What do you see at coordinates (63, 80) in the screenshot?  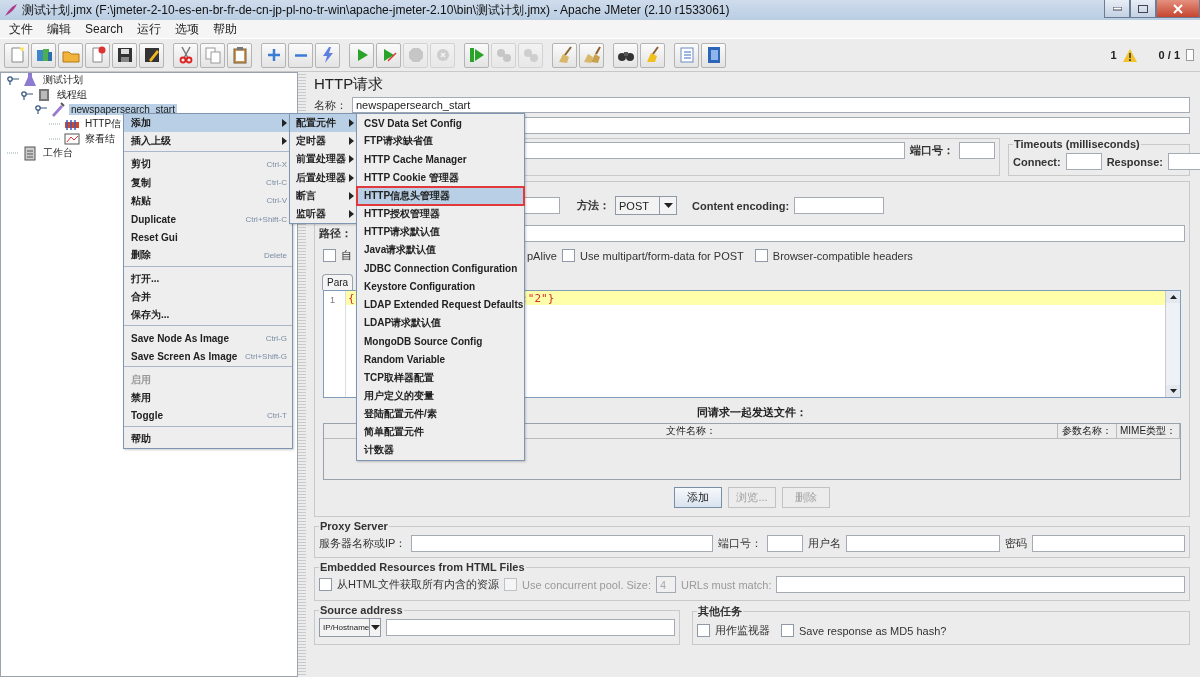 I see `tree-item: 测试计划` at bounding box center [63, 80].